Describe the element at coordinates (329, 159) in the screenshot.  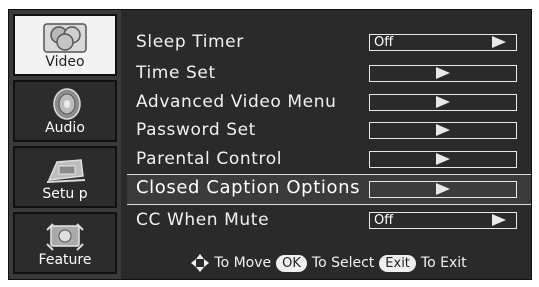
I see `menu-item-parental-control: Parental Control` at that location.